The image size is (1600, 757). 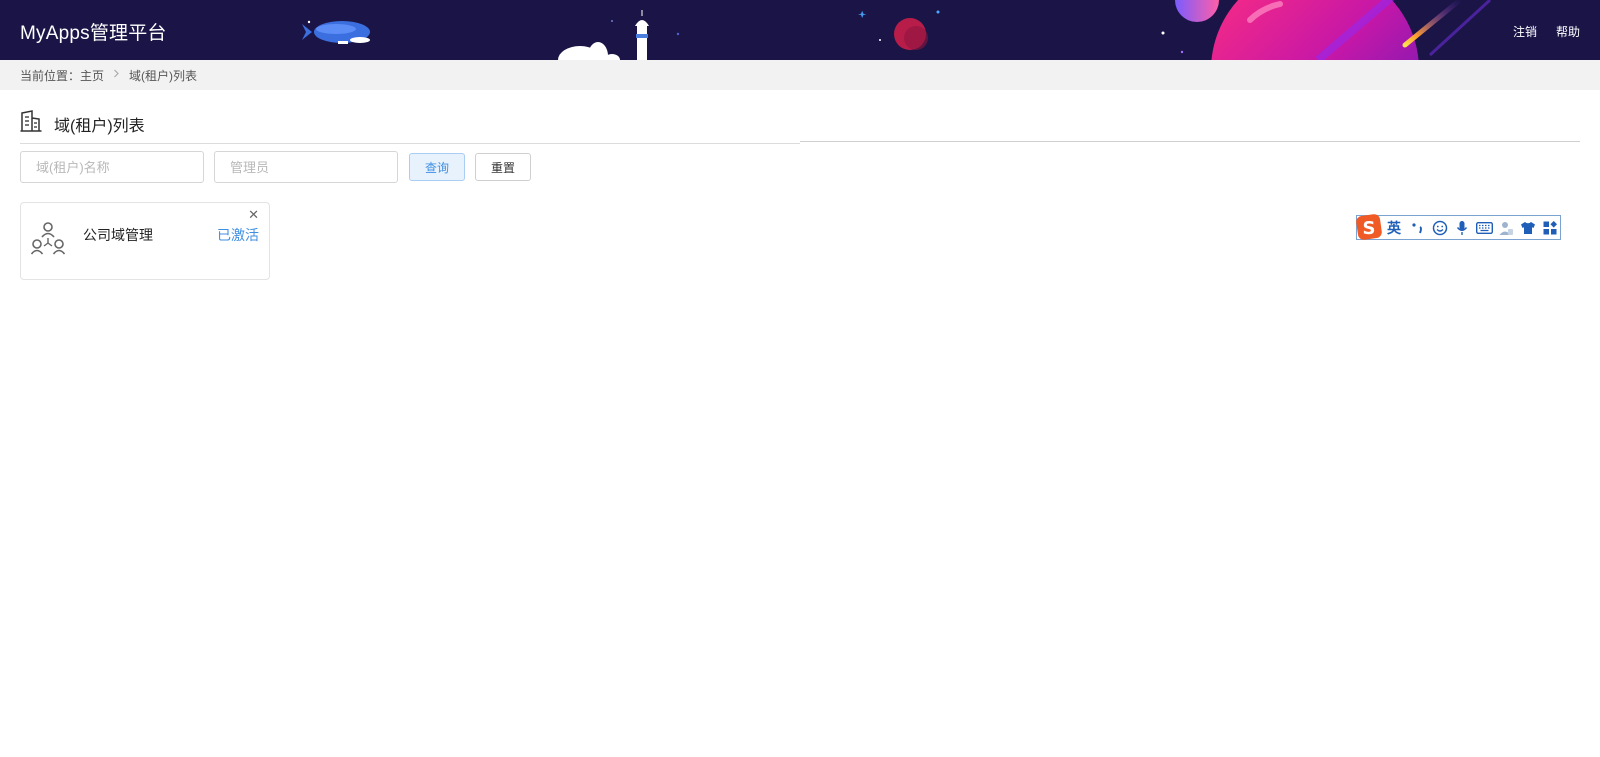 I want to click on ime-language-toggle: 英, so click(x=1394, y=228).